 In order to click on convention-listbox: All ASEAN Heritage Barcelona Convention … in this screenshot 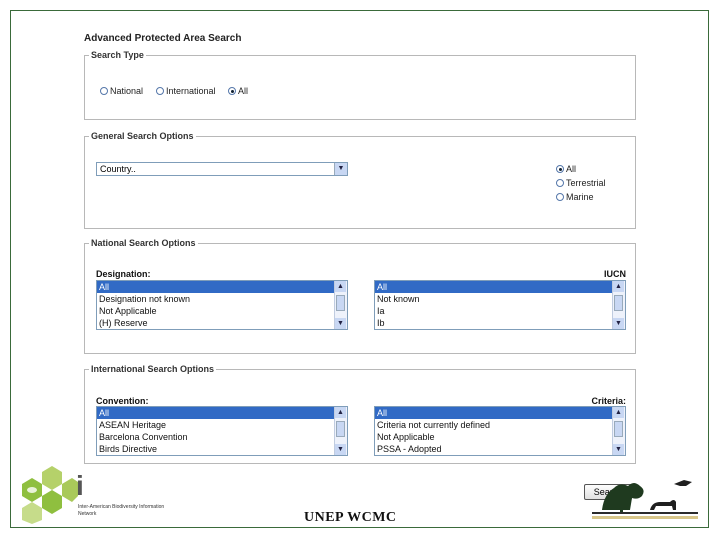, I will do `click(222, 431)`.